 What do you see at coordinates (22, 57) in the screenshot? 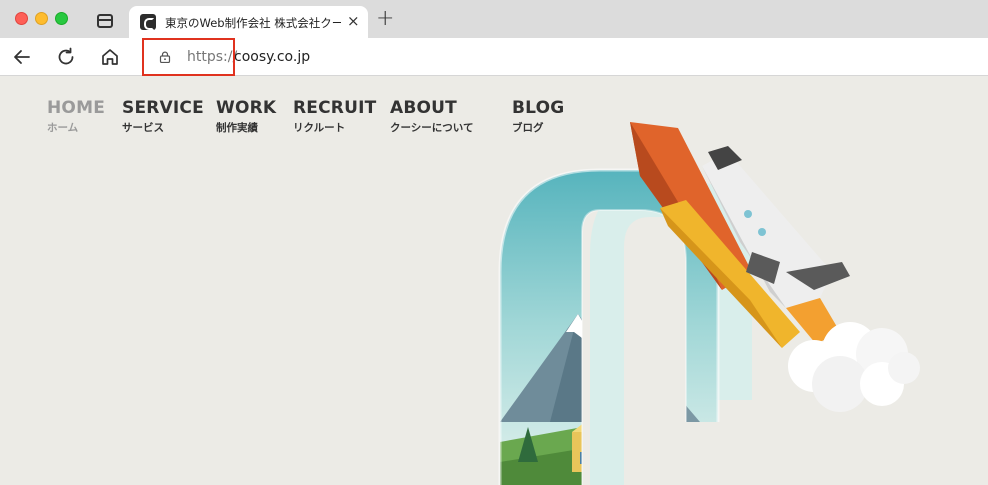
I see `back-arrow-icon` at bounding box center [22, 57].